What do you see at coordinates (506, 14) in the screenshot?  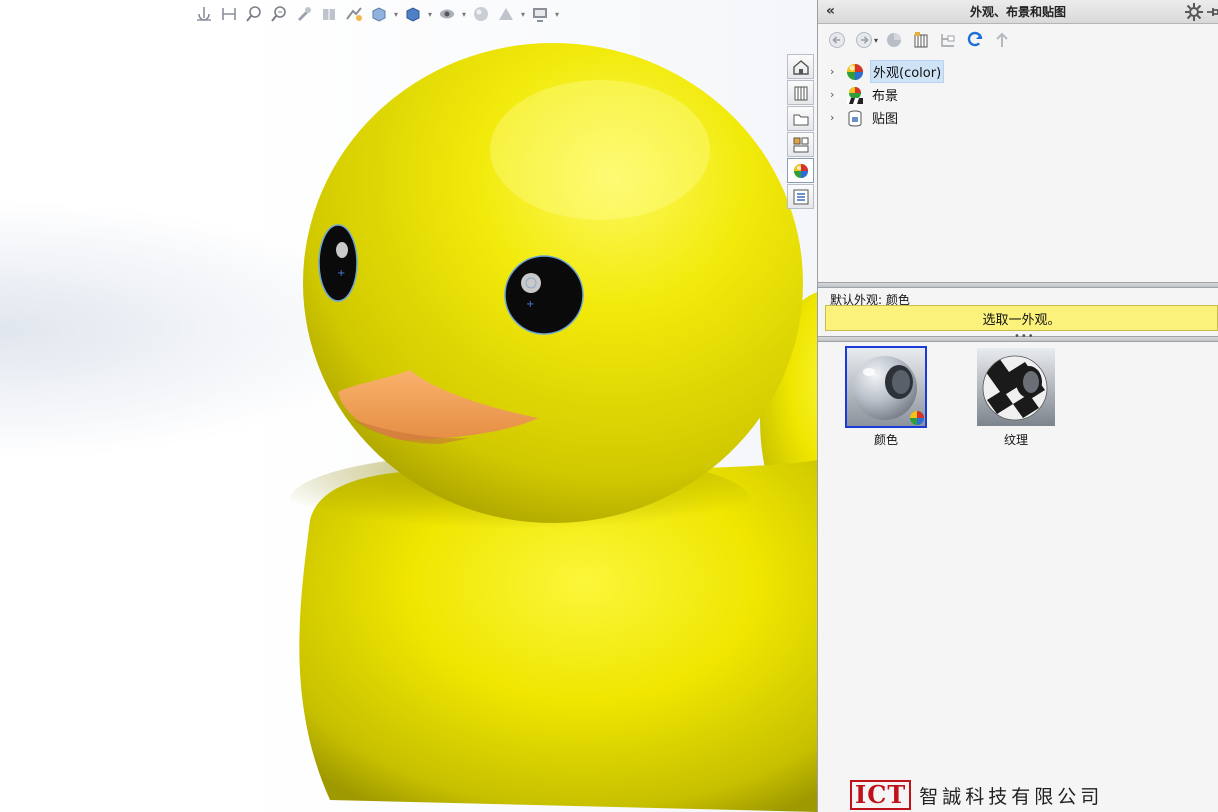 I see `apply-scene-icon` at bounding box center [506, 14].